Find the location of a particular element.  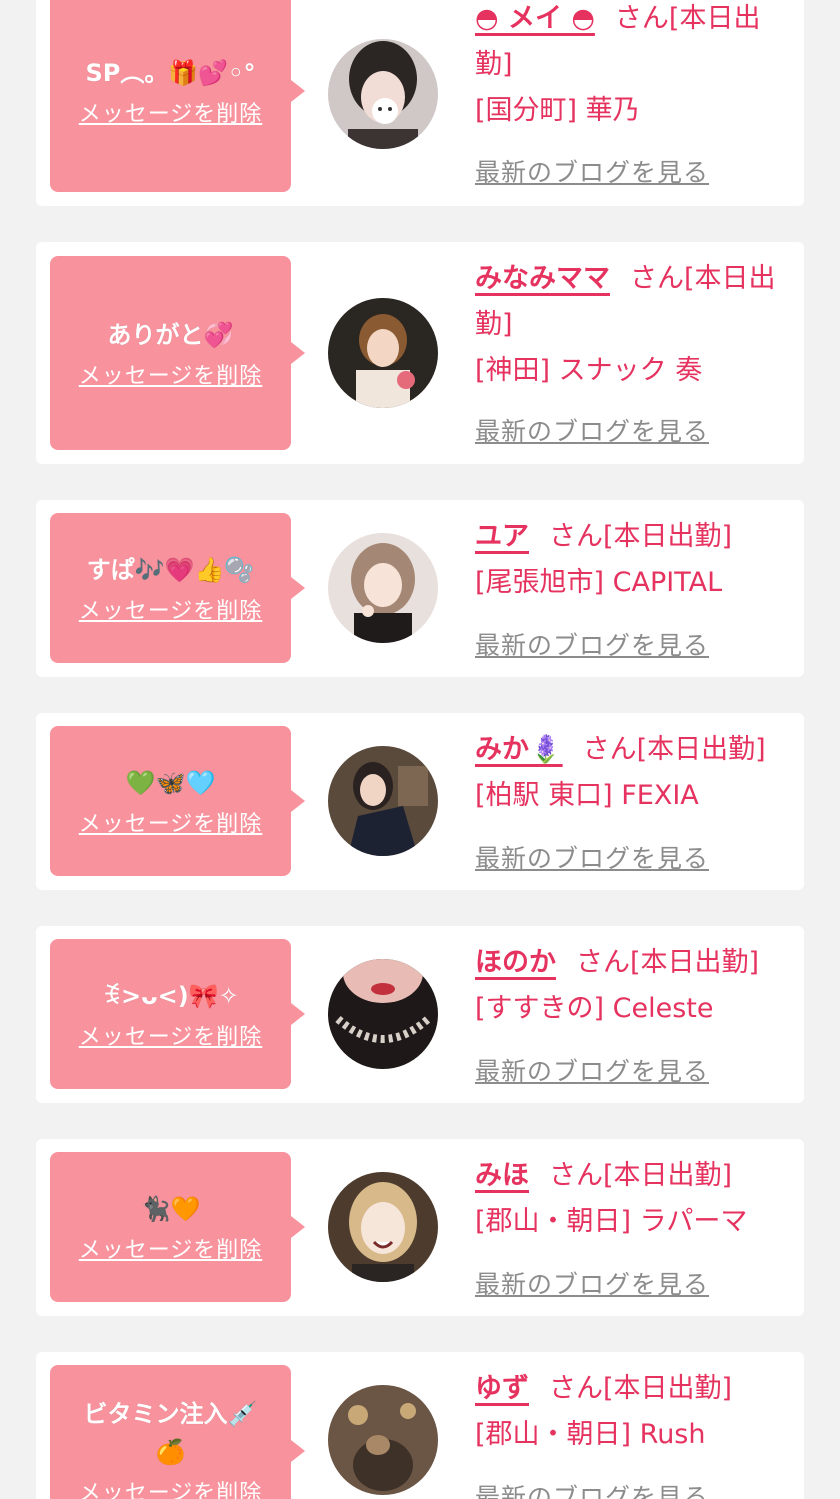

cast-info: ほのか さん[本日出勤] [すすきの] Celeste is located at coordinates (634, 986).